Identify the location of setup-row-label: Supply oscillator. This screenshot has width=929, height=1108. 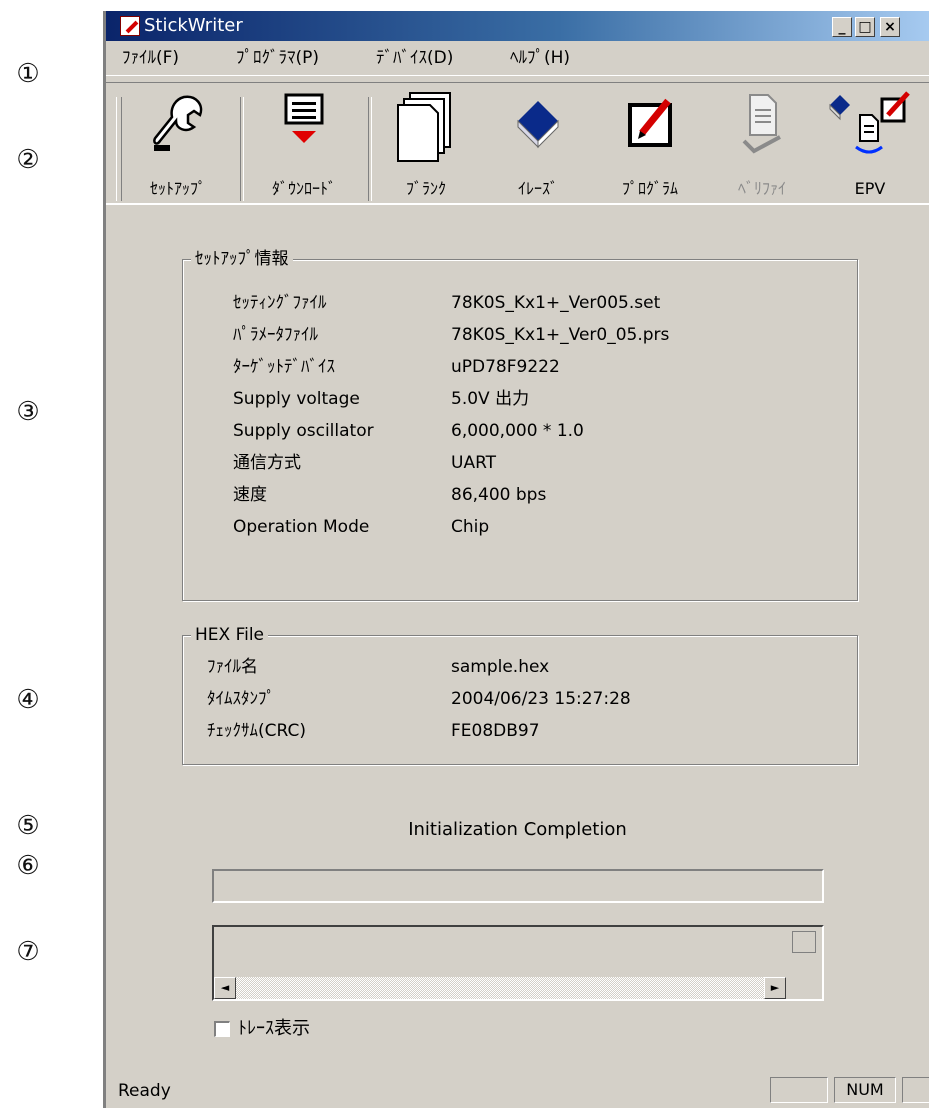
(303, 431).